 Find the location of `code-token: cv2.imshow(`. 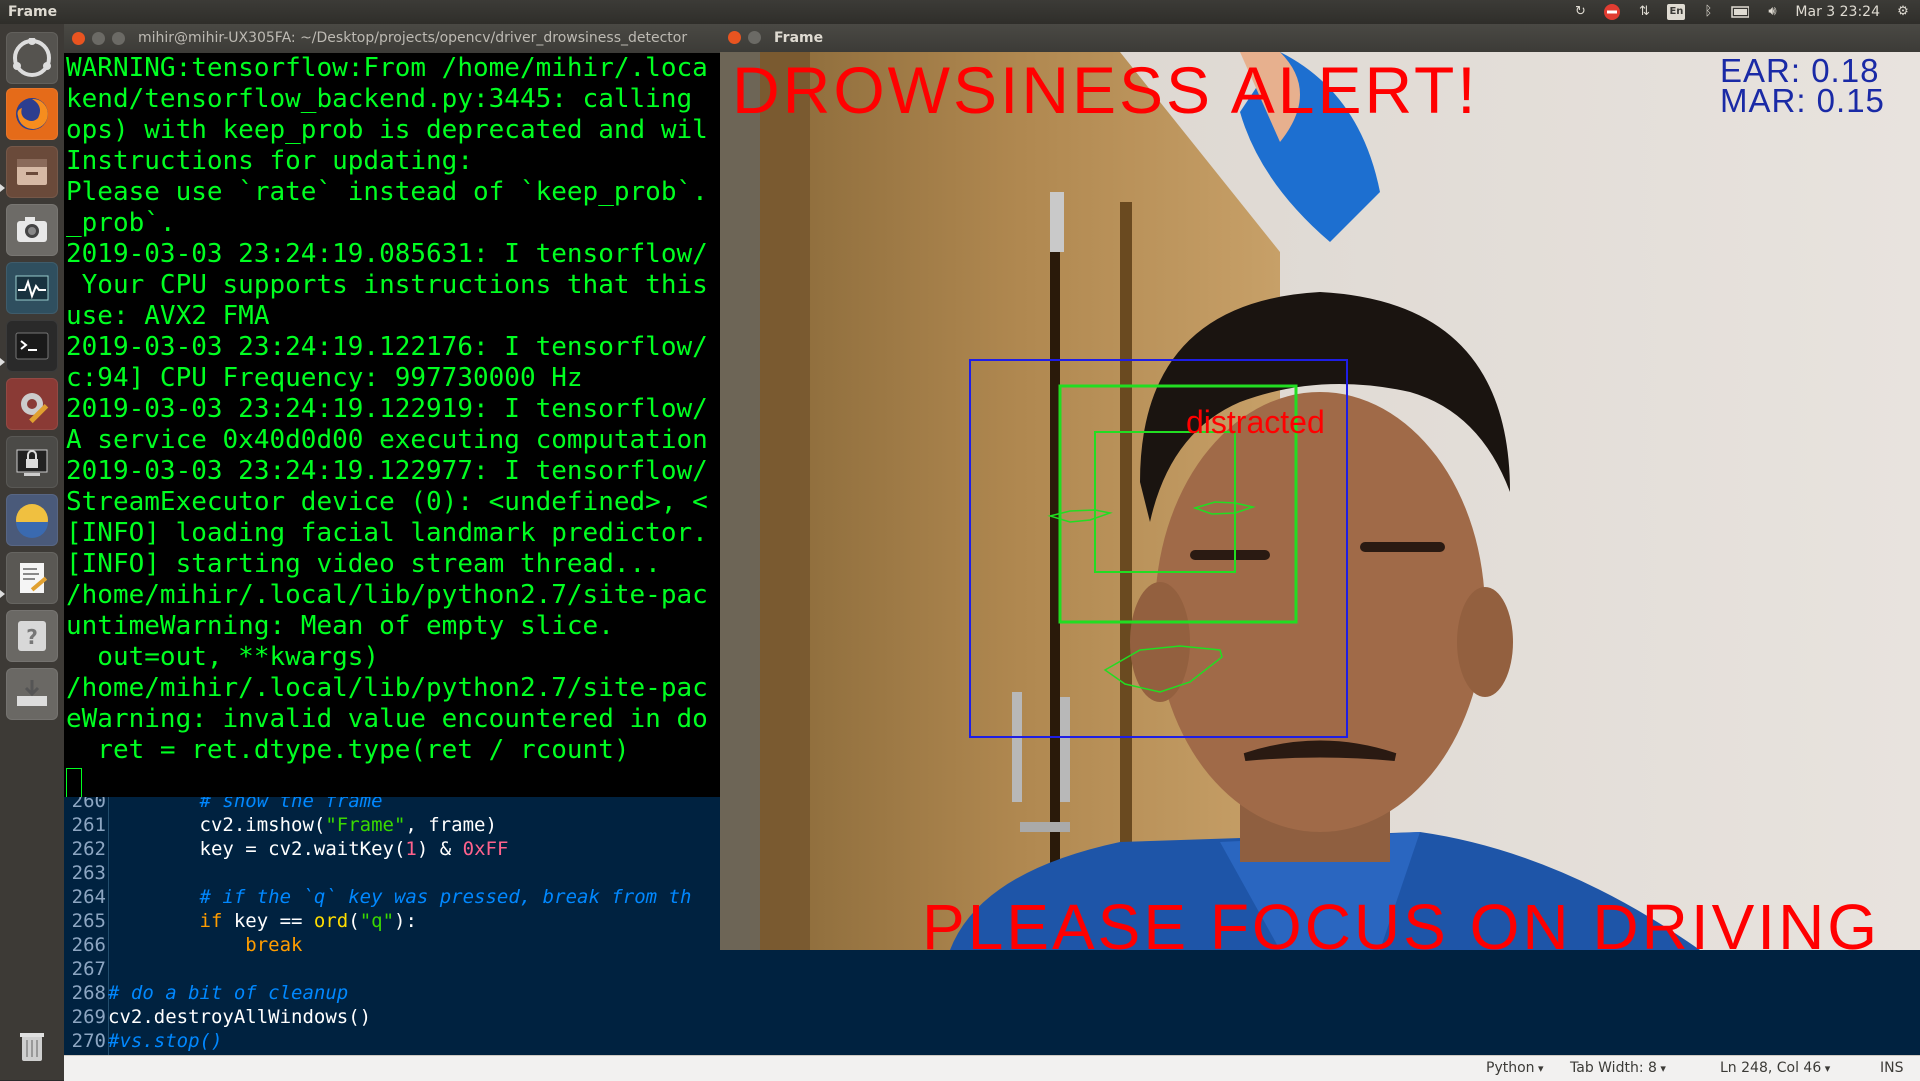

code-token: cv2.imshow( is located at coordinates (217, 825).